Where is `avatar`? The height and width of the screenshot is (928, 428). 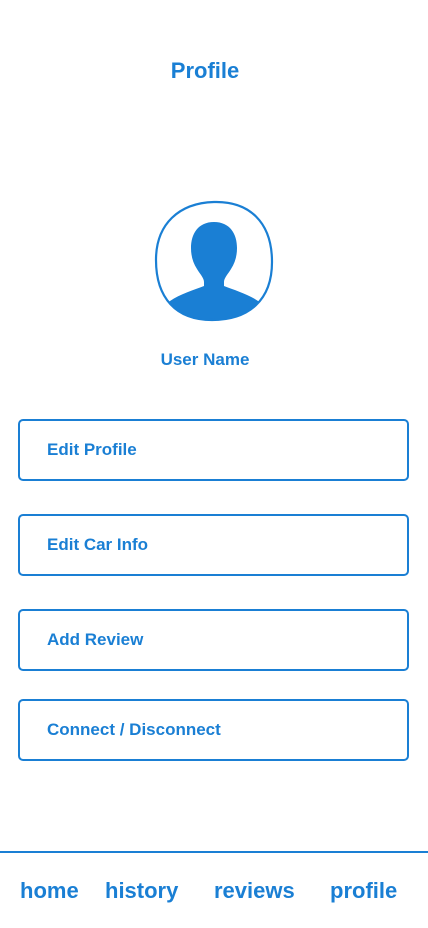 avatar is located at coordinates (214, 261).